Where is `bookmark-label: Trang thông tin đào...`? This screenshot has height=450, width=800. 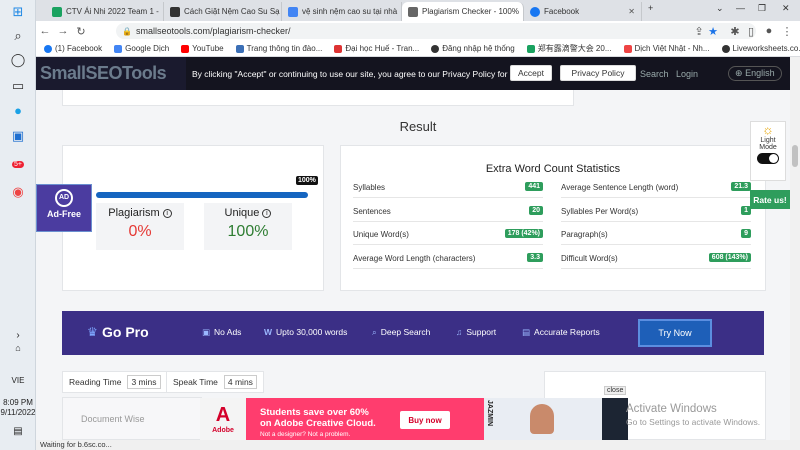
bookmark-label: Trang thông tin đào... is located at coordinates (284, 48).